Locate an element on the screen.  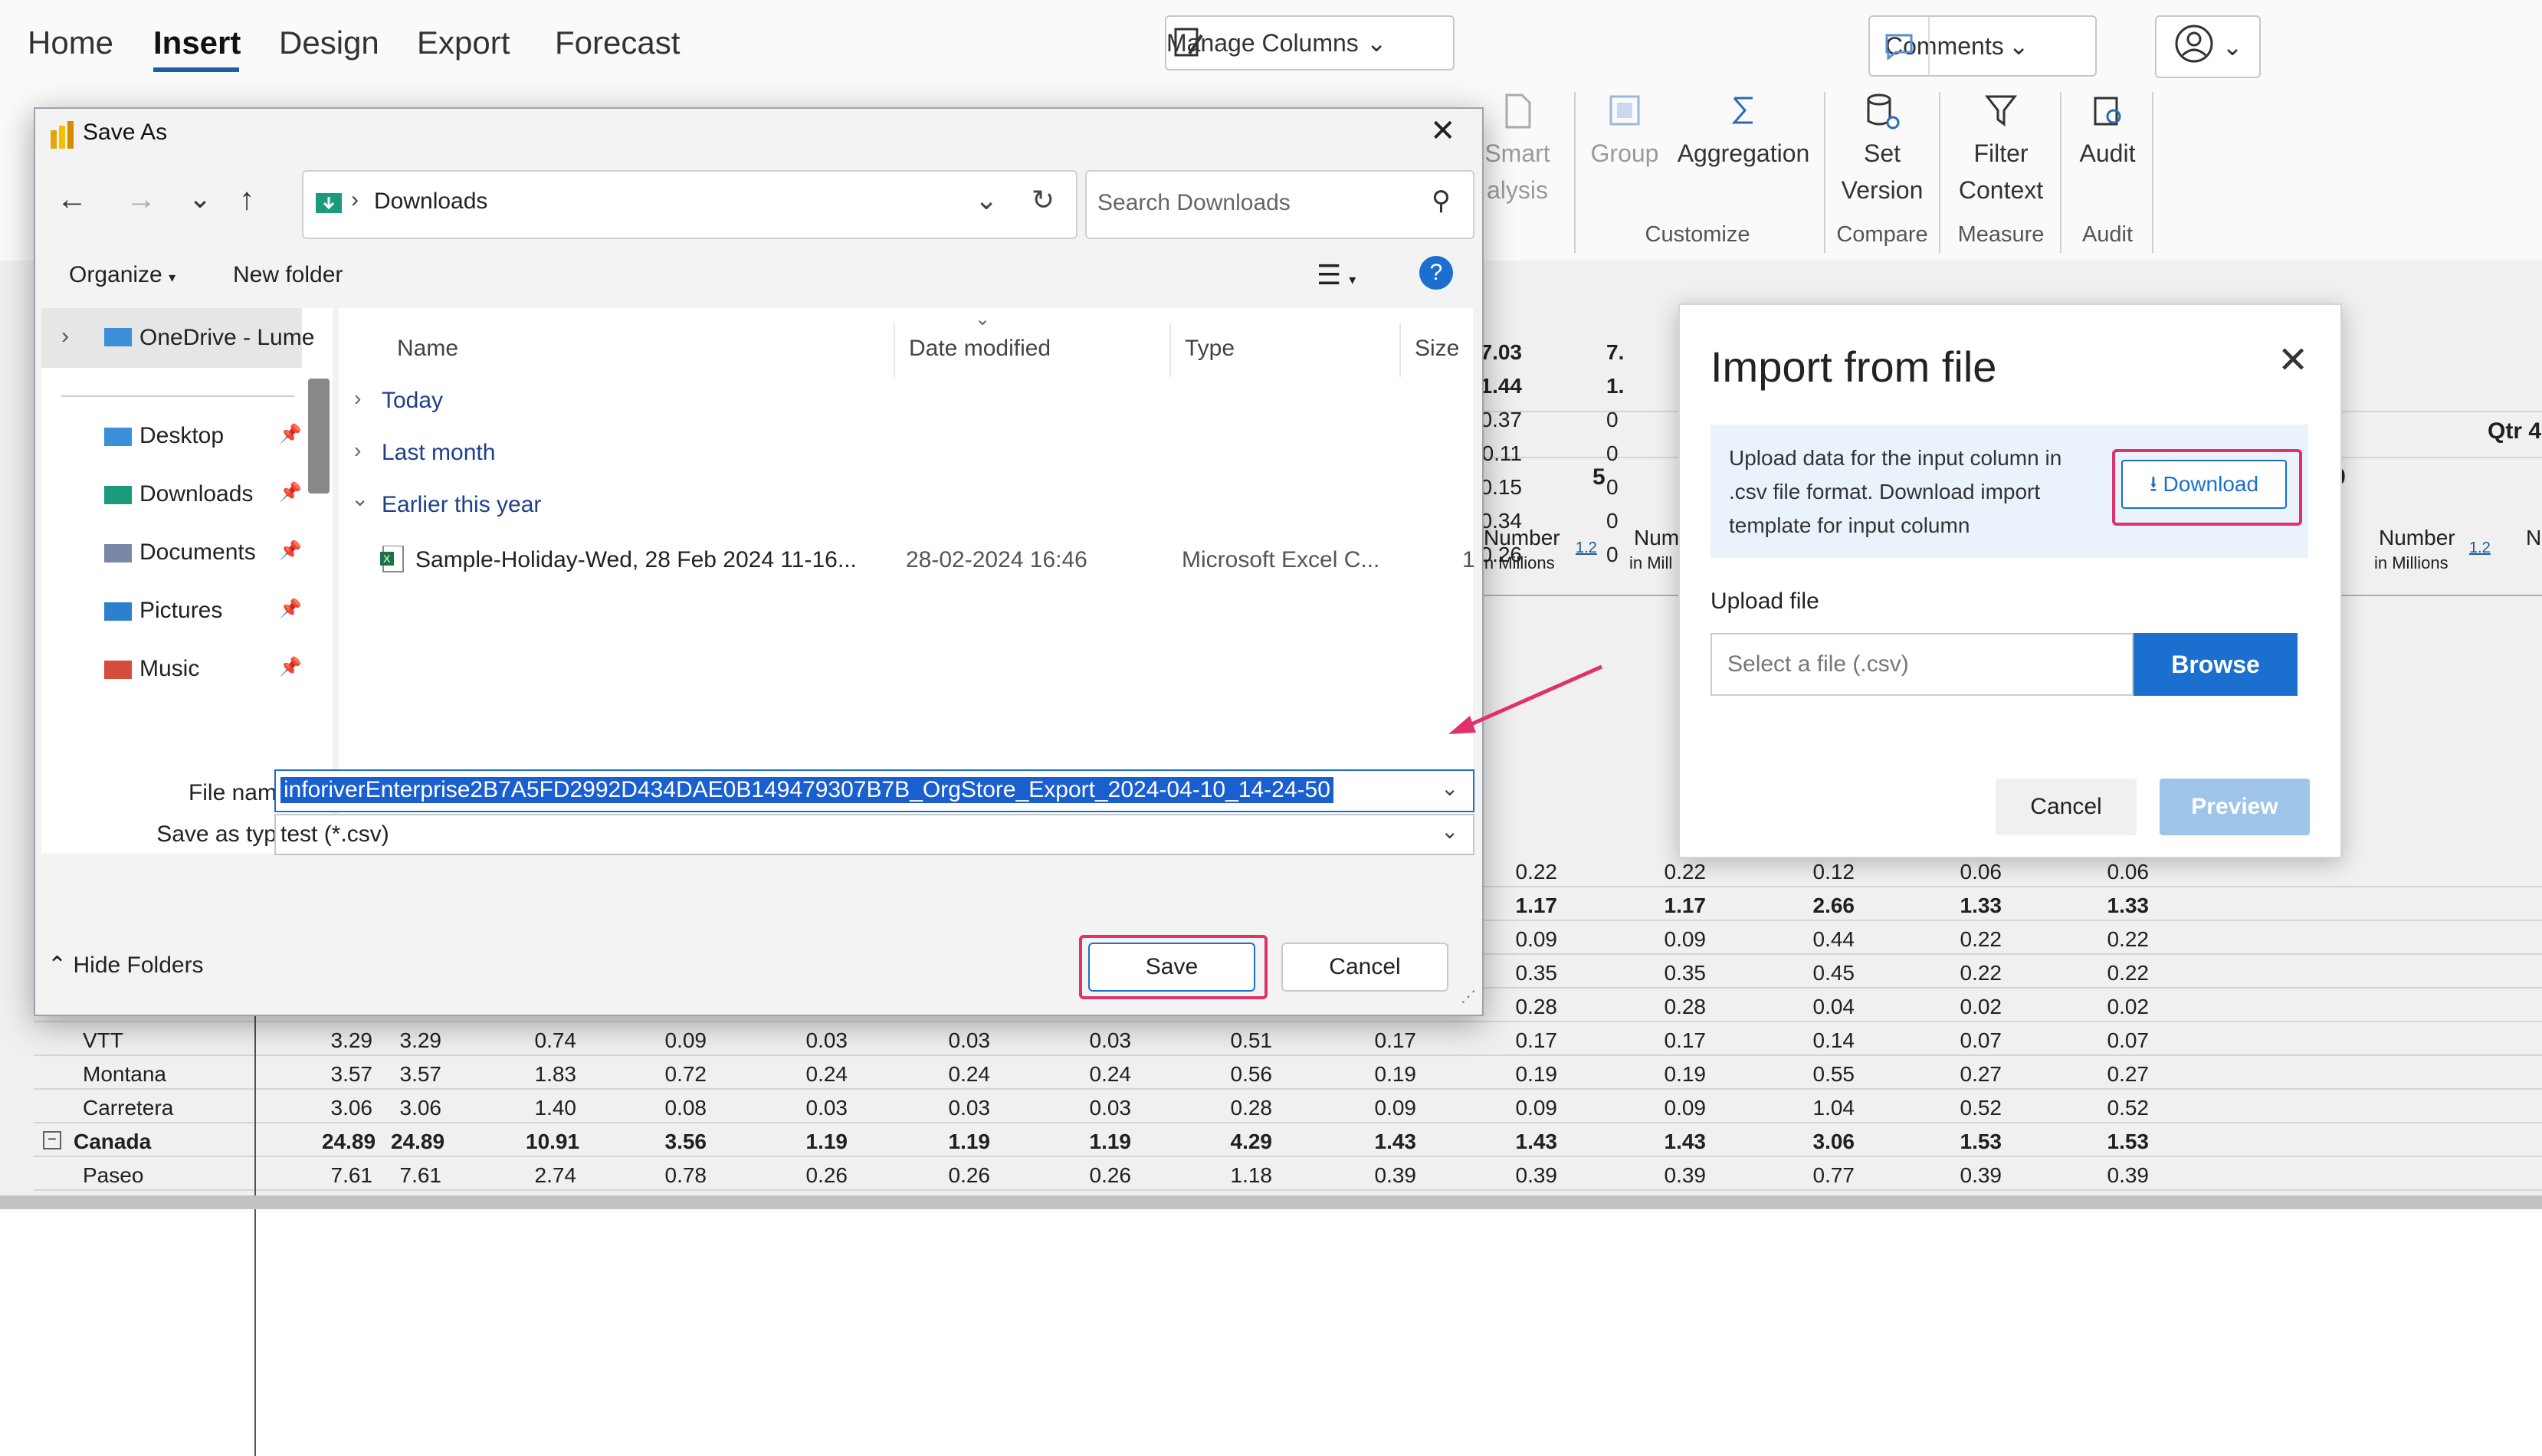
context-label: Context is located at coordinates (2001, 190).